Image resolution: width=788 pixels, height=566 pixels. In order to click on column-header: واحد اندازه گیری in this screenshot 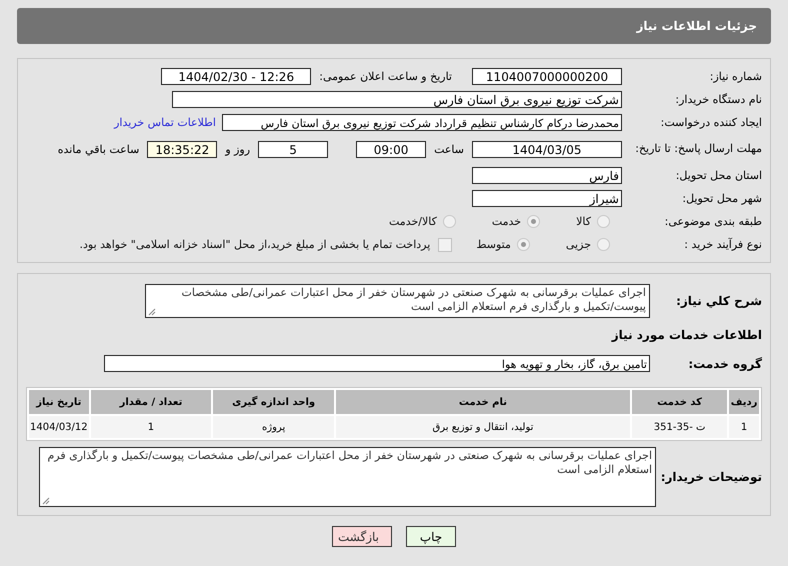, I will do `click(273, 402)`.